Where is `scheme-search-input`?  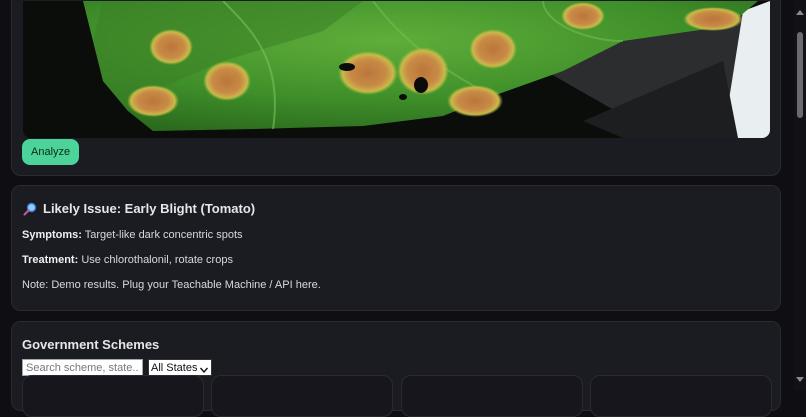 scheme-search-input is located at coordinates (82, 367).